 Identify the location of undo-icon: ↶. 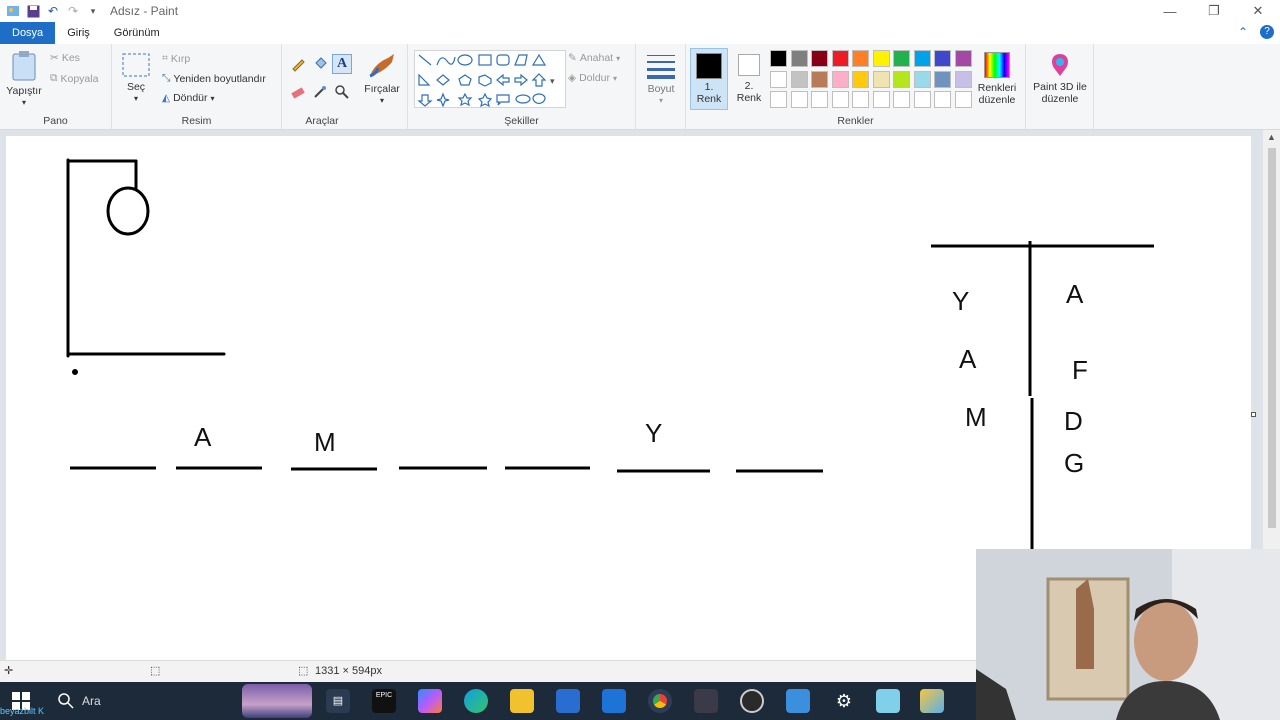
(53, 11).